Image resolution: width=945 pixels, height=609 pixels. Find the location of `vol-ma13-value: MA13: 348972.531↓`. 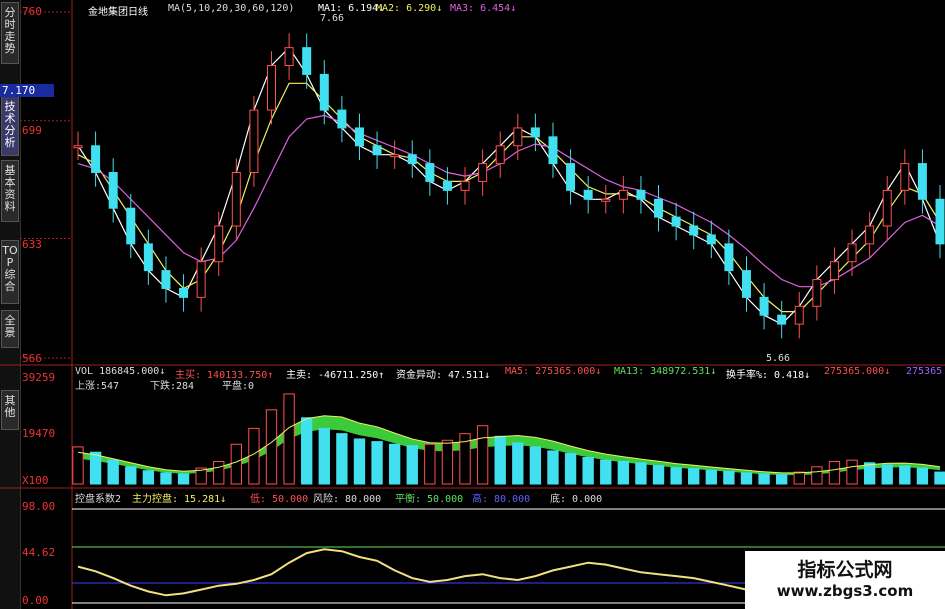

vol-ma13-value: MA13: 348972.531↓ is located at coordinates (665, 371).